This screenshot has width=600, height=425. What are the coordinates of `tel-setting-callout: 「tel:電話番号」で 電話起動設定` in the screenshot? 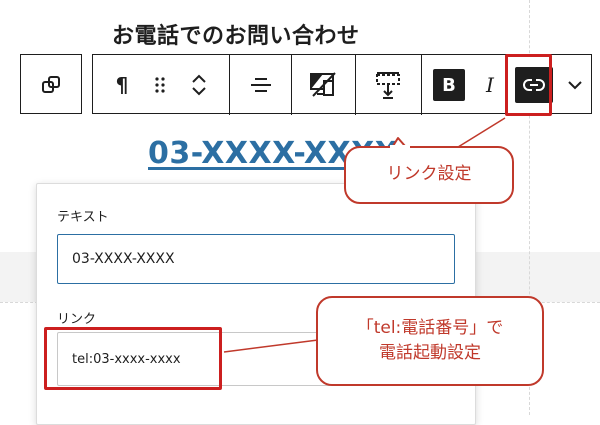 It's located at (430, 341).